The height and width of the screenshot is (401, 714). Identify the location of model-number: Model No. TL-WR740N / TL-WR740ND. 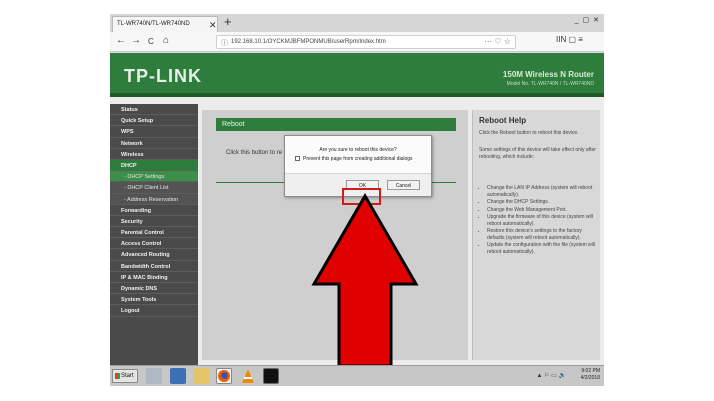
(550, 84).